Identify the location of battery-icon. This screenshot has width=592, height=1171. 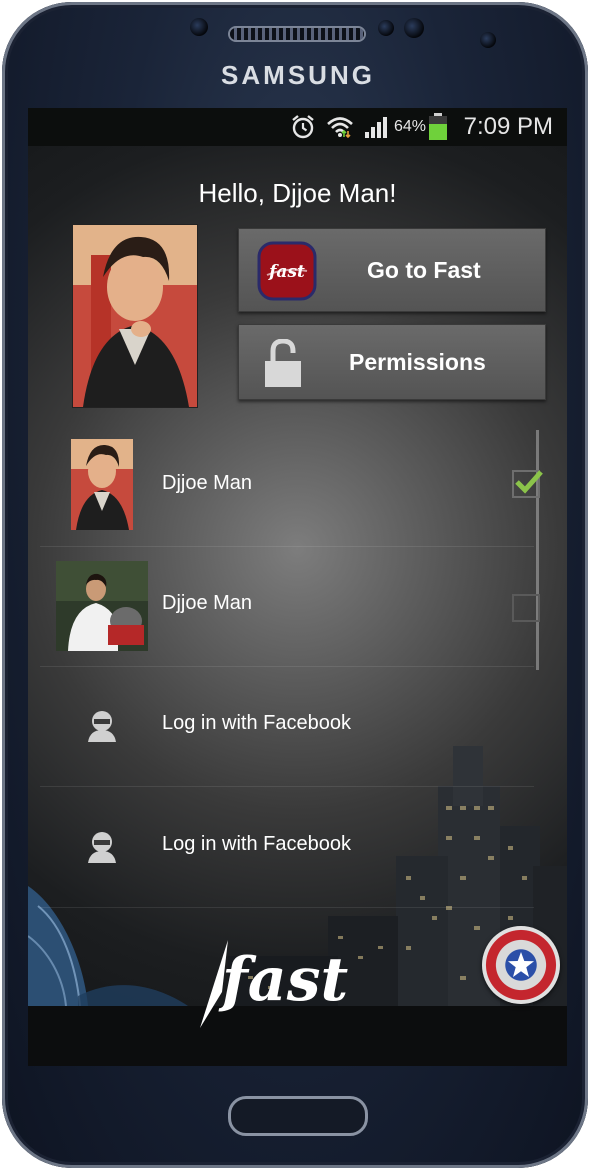
(438, 126).